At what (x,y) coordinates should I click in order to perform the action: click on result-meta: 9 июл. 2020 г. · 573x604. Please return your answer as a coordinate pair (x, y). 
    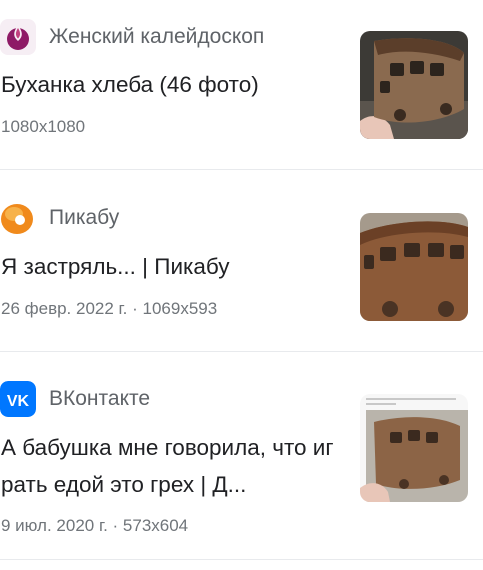
    Looking at the image, I should click on (95, 525).